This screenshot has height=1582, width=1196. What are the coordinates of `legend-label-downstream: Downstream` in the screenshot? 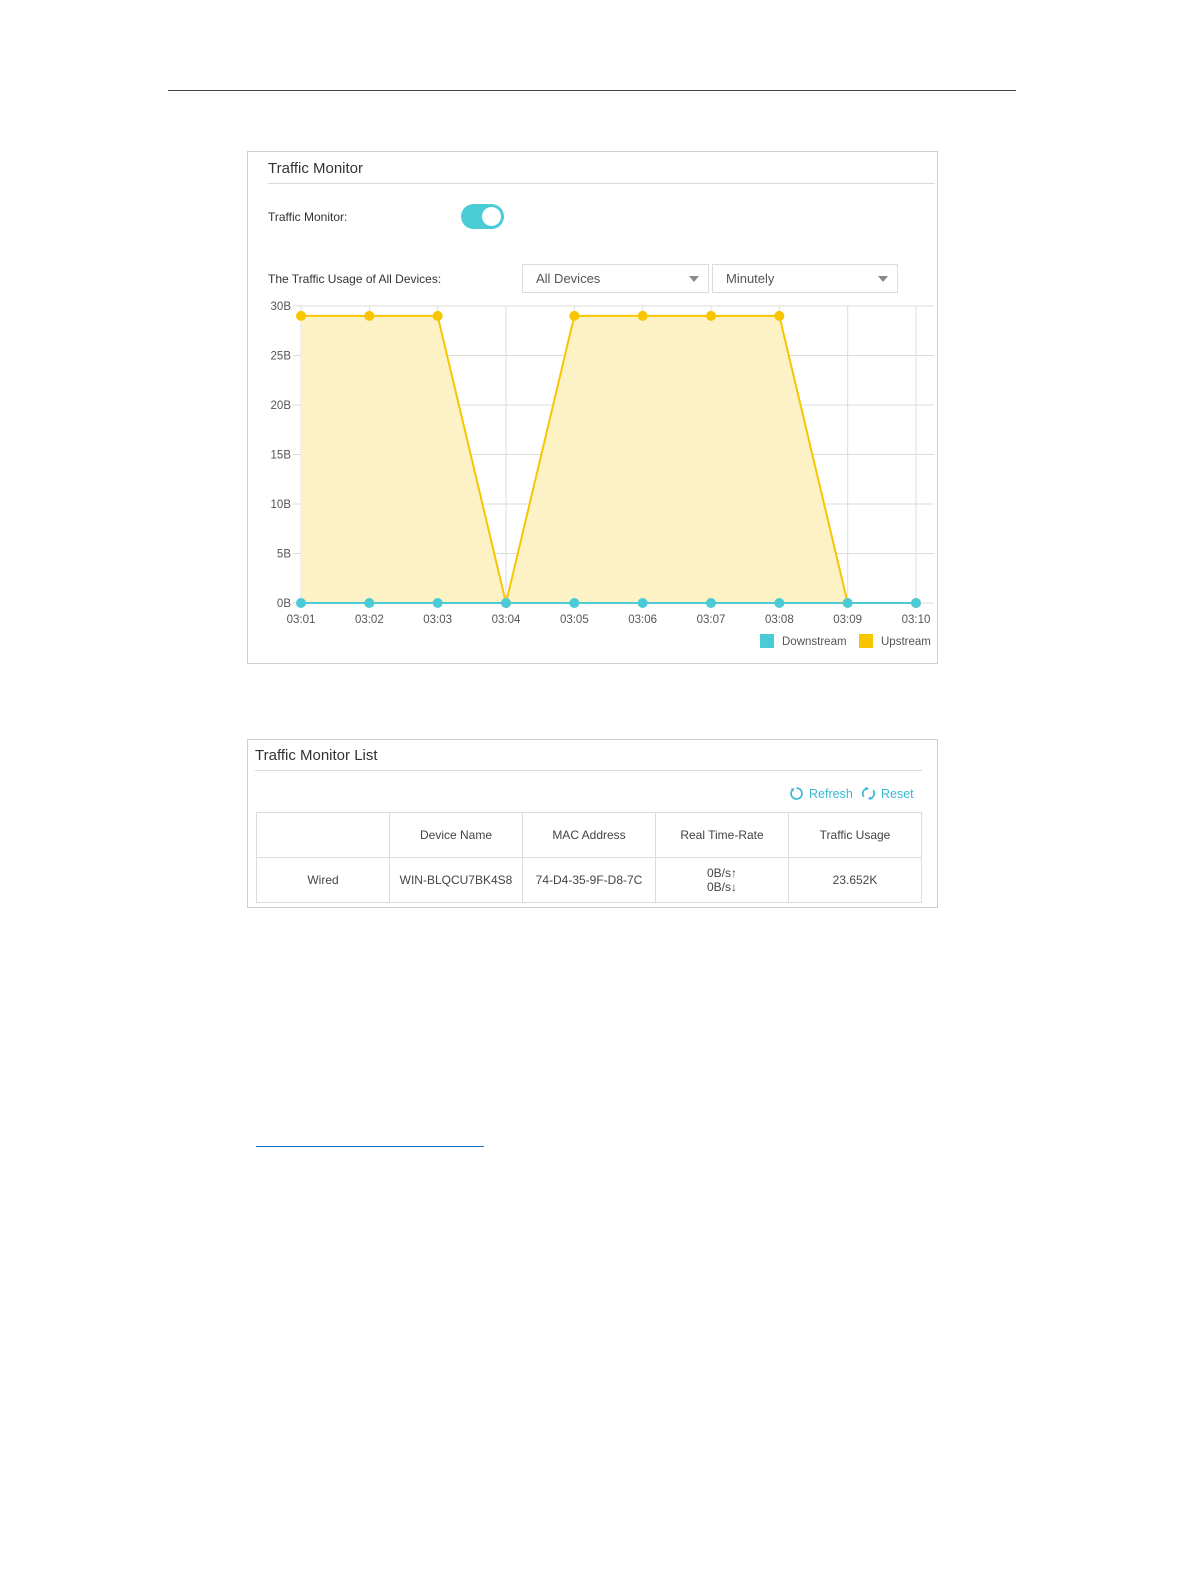 It's located at (814, 642).